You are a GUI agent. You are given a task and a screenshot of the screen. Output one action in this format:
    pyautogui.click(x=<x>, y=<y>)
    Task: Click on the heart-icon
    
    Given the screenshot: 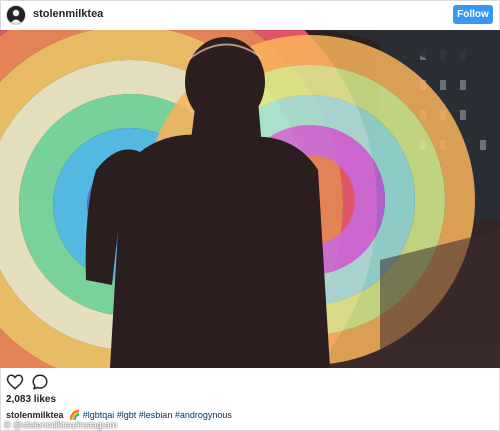 What is the action you would take?
    pyautogui.click(x=15, y=382)
    